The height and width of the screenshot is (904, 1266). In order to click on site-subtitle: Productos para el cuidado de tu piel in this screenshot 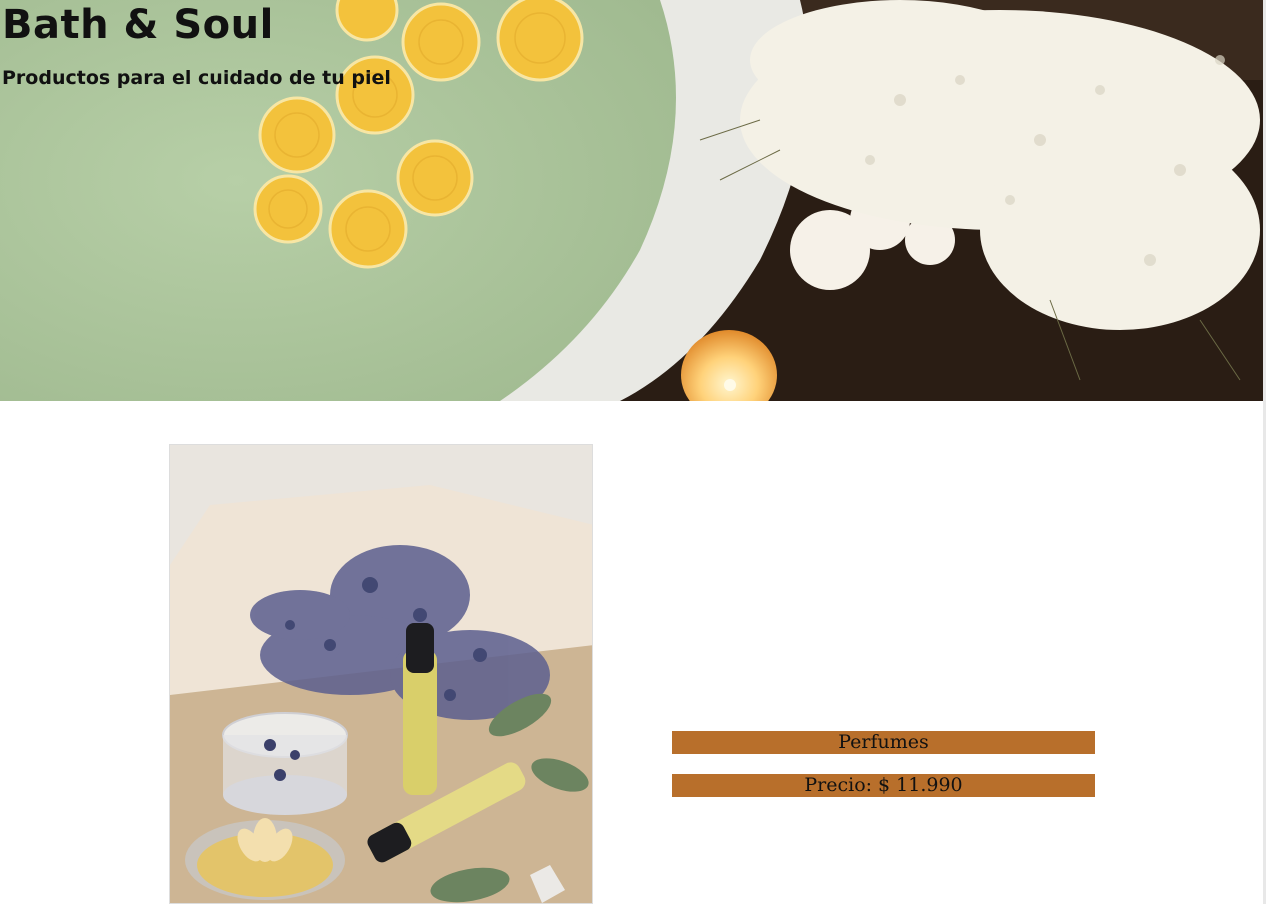, I will do `click(196, 78)`.